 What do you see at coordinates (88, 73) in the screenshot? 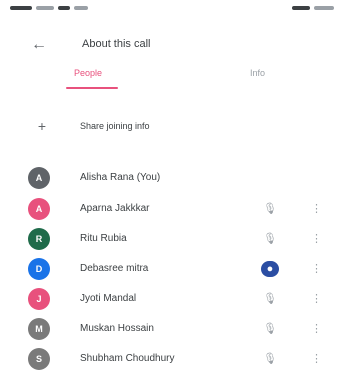
I see `tab-people: People` at bounding box center [88, 73].